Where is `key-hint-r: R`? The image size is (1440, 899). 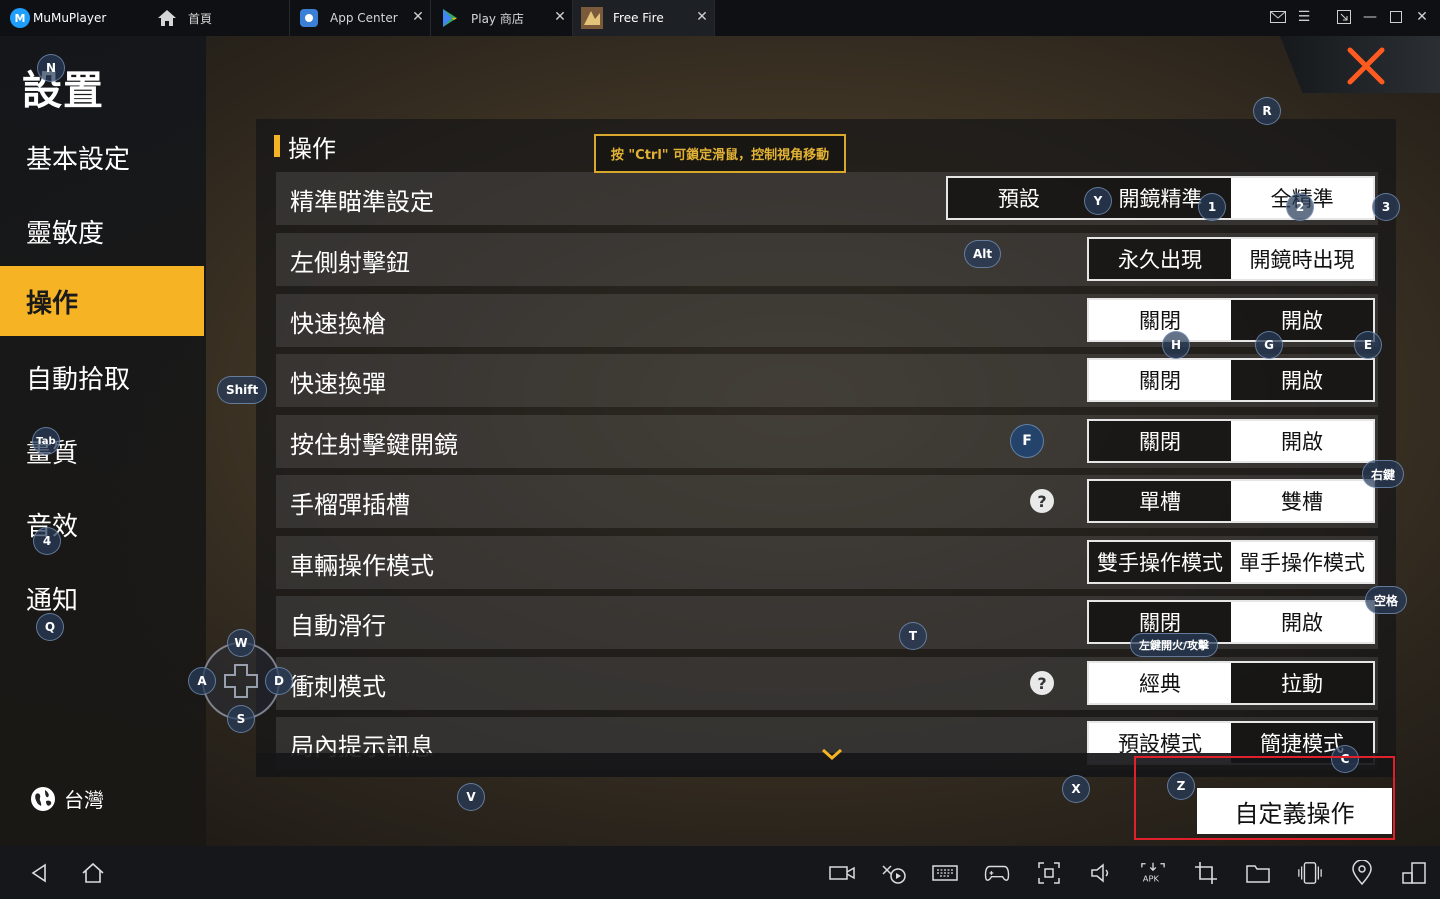 key-hint-r: R is located at coordinates (1267, 111).